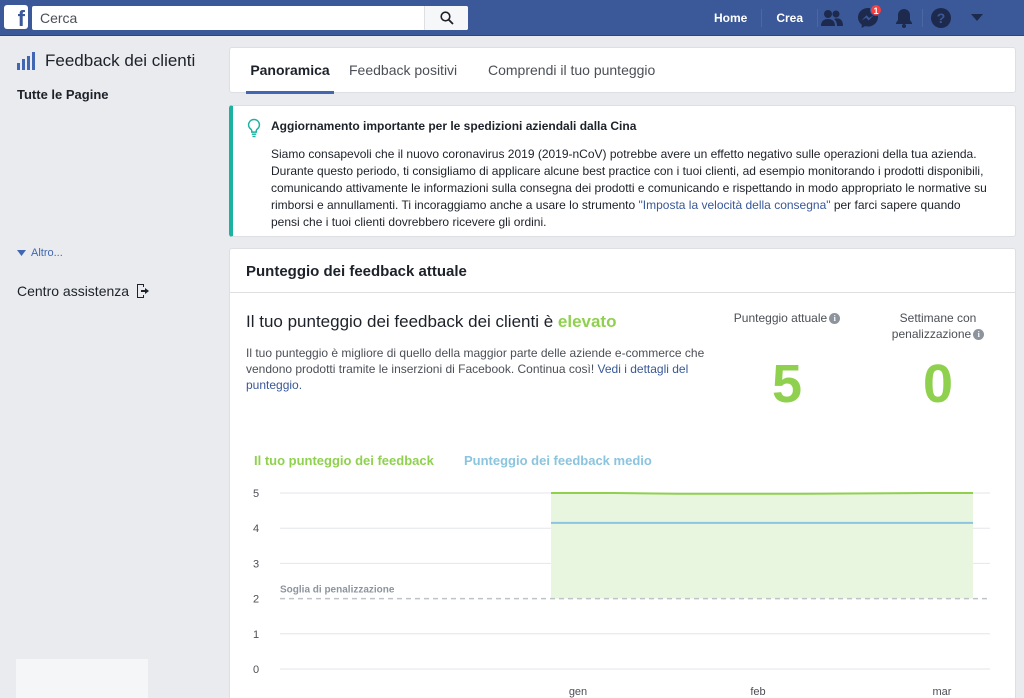  Describe the element at coordinates (876, 10) in the screenshot. I see `messenger-badge: 1` at that location.